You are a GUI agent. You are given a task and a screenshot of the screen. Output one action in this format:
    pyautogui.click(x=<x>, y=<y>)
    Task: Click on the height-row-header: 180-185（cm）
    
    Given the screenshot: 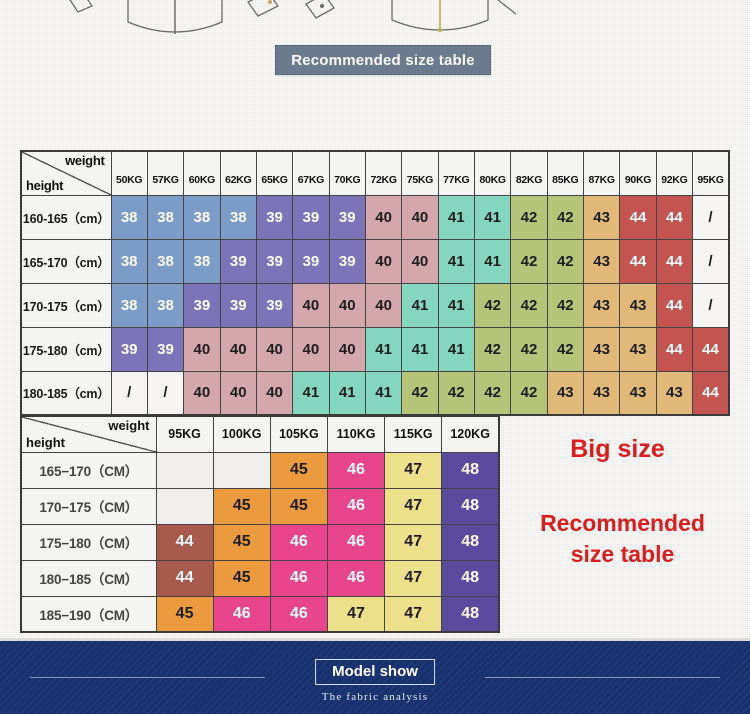 What is the action you would take?
    pyautogui.click(x=66, y=393)
    